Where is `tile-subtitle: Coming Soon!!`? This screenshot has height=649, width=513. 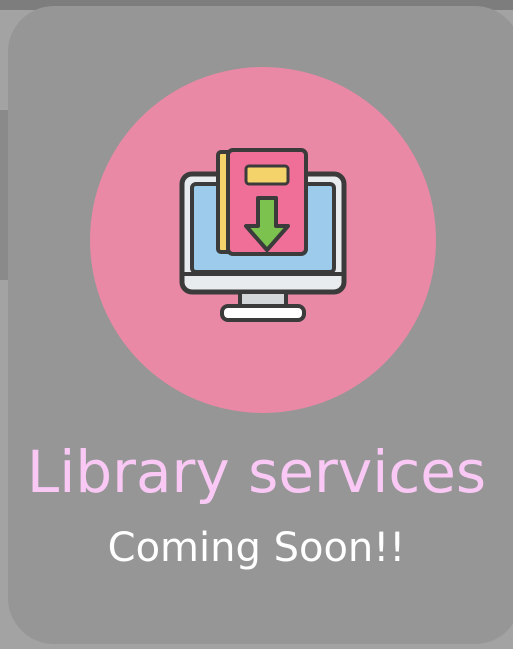
tile-subtitle: Coming Soon!! is located at coordinates (256, 548).